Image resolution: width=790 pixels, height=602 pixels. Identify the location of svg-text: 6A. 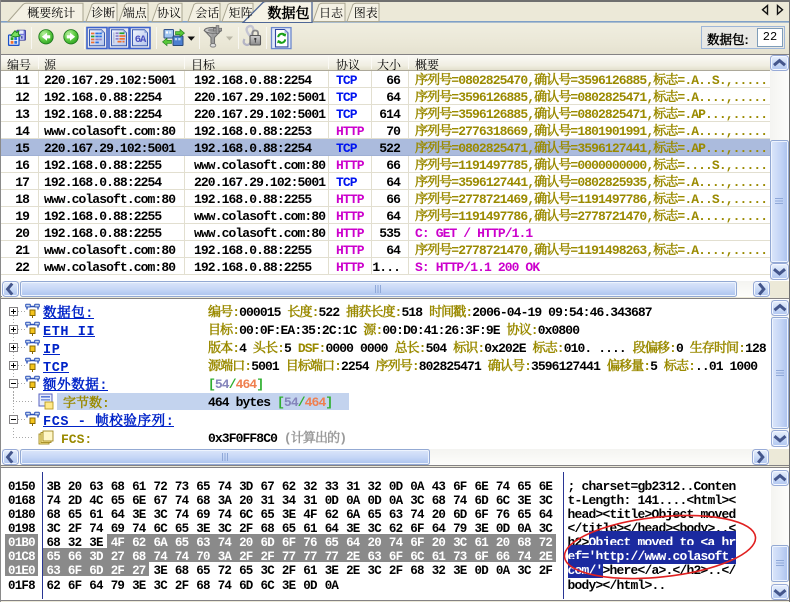
(141, 40).